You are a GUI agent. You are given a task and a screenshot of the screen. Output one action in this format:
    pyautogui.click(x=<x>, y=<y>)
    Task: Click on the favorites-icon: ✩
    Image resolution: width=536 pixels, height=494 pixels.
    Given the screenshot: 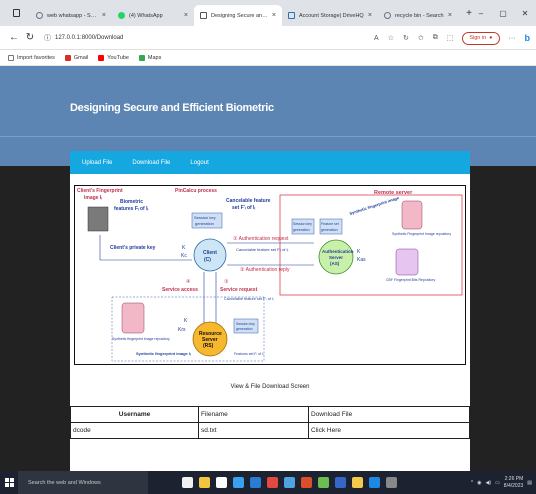 What is the action you would take?
    pyautogui.click(x=421, y=38)
    